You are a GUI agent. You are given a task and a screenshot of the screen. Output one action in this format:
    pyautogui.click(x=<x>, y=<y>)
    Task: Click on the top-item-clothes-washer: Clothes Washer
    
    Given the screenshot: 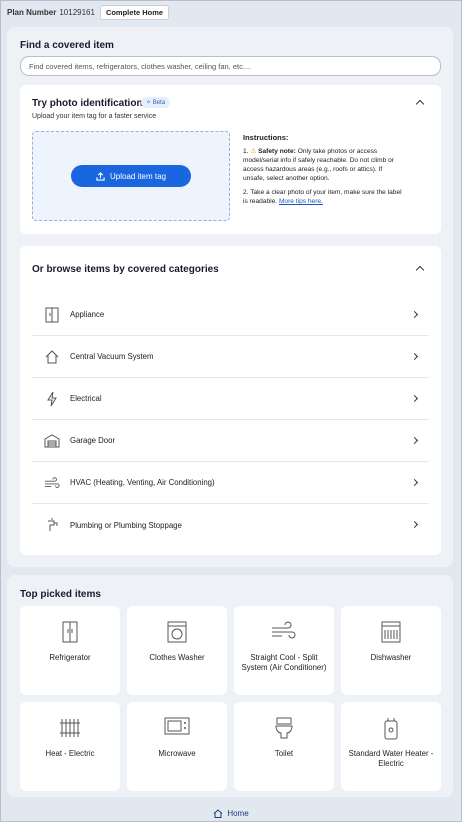 What is the action you would take?
    pyautogui.click(x=177, y=650)
    